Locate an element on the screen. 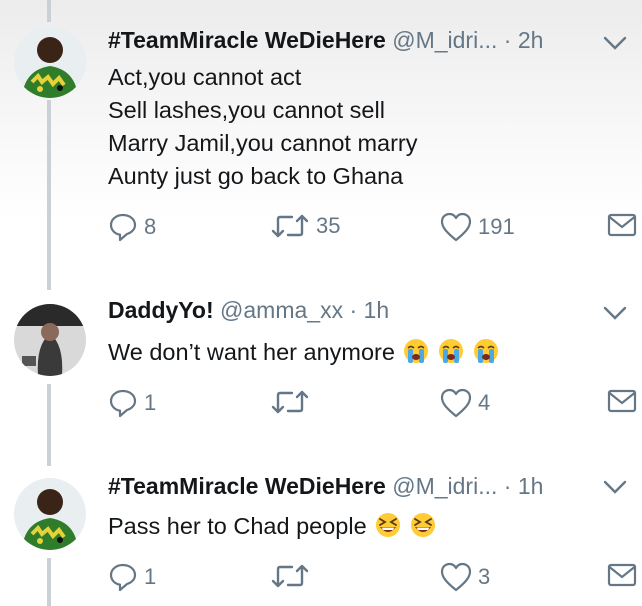  tweet-text-content: Pass her to Chad people is located at coordinates (237, 526).